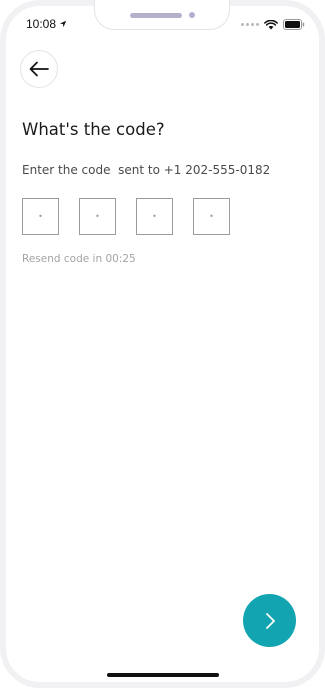 This screenshot has height=688, width=325. Describe the element at coordinates (163, 675) in the screenshot. I see `home-indicator` at that location.